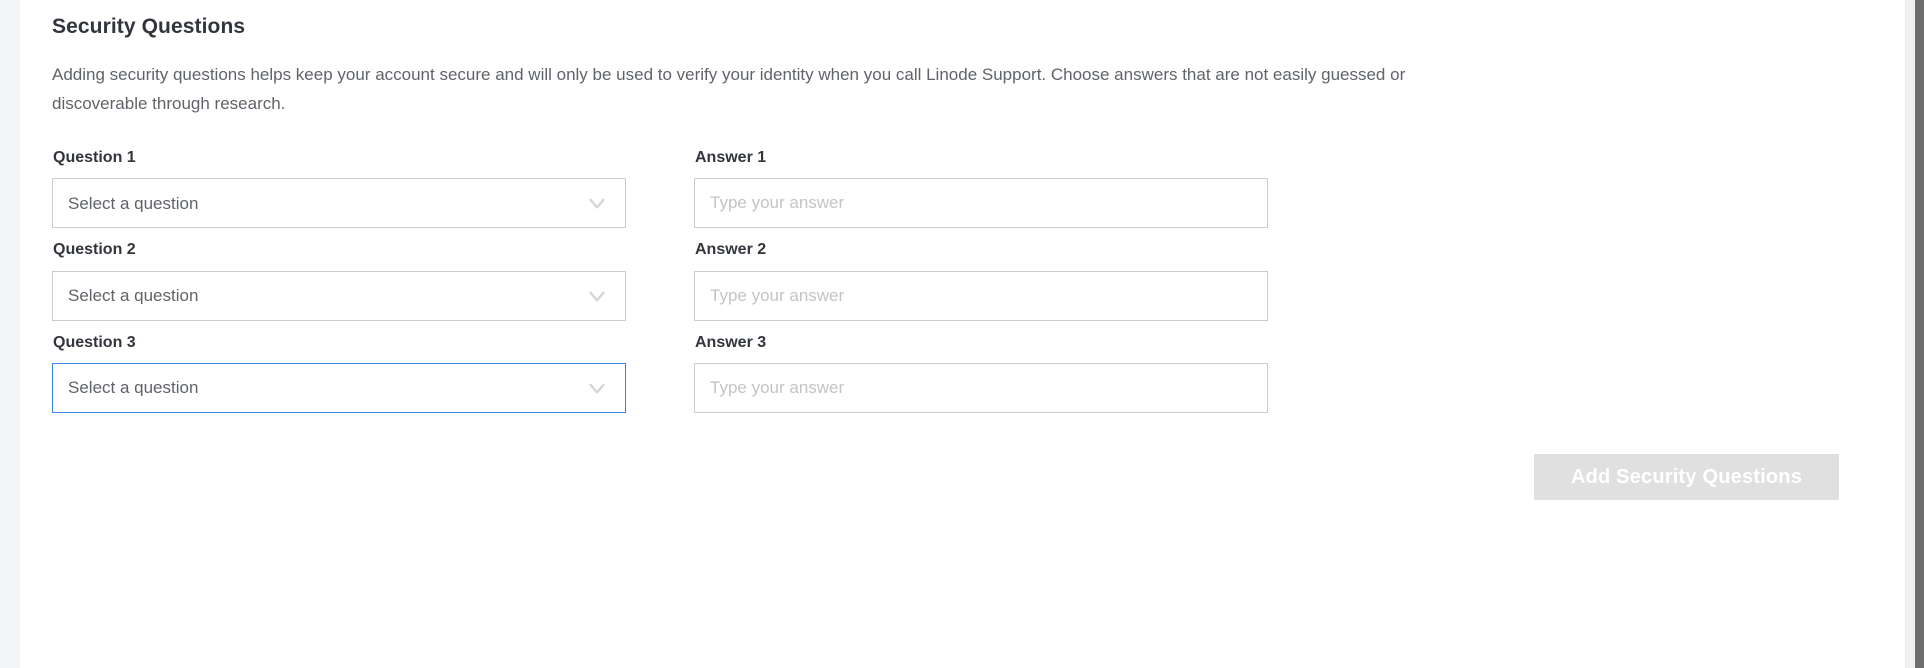  Describe the element at coordinates (1914, 334) in the screenshot. I see `vertical-scrollbar` at that location.